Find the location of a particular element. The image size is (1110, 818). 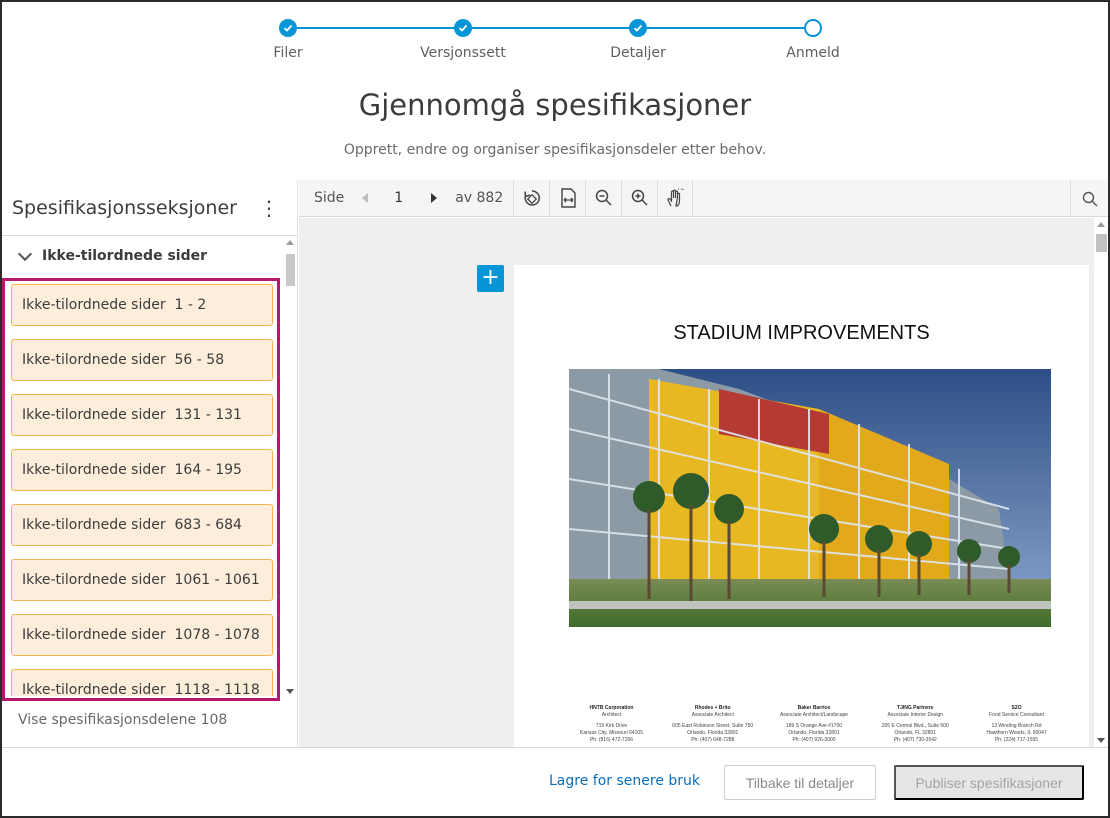

zoom-out-icon is located at coordinates (603, 197).